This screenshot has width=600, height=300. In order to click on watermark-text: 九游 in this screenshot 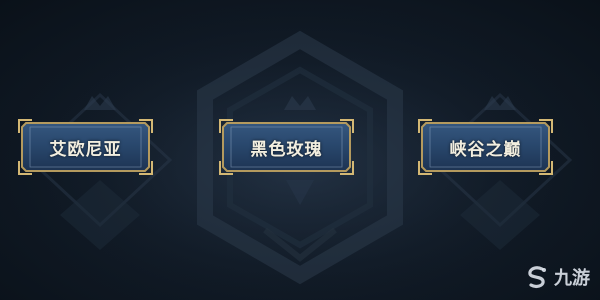, I will do `click(572, 278)`.